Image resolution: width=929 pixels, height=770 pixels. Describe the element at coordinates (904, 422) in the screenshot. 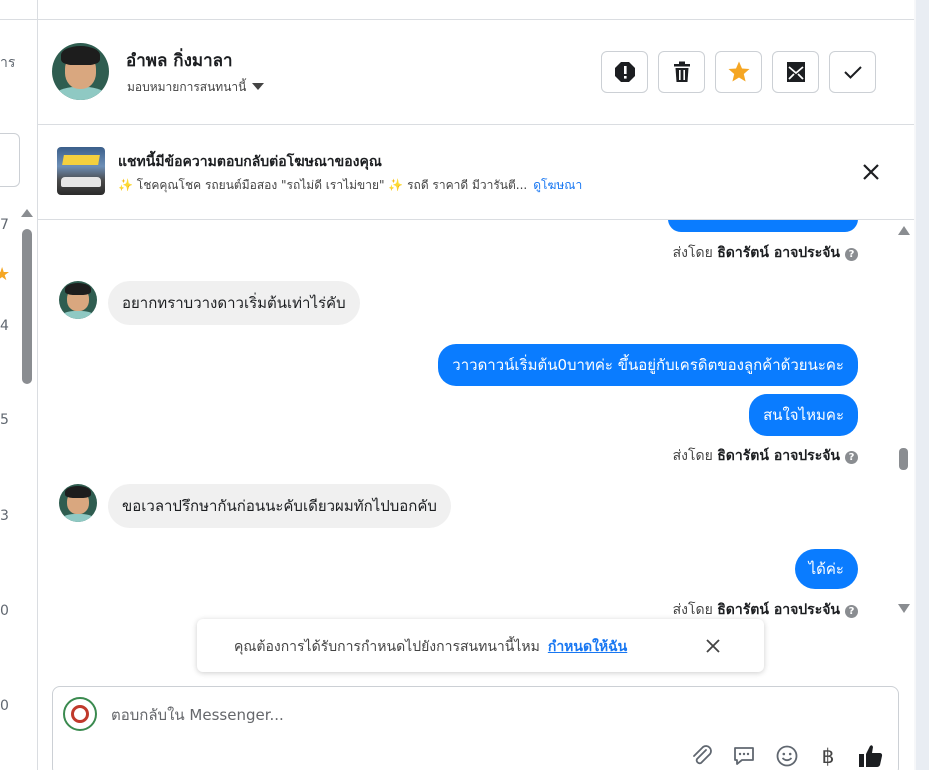

I see `thread-scrollbar` at that location.